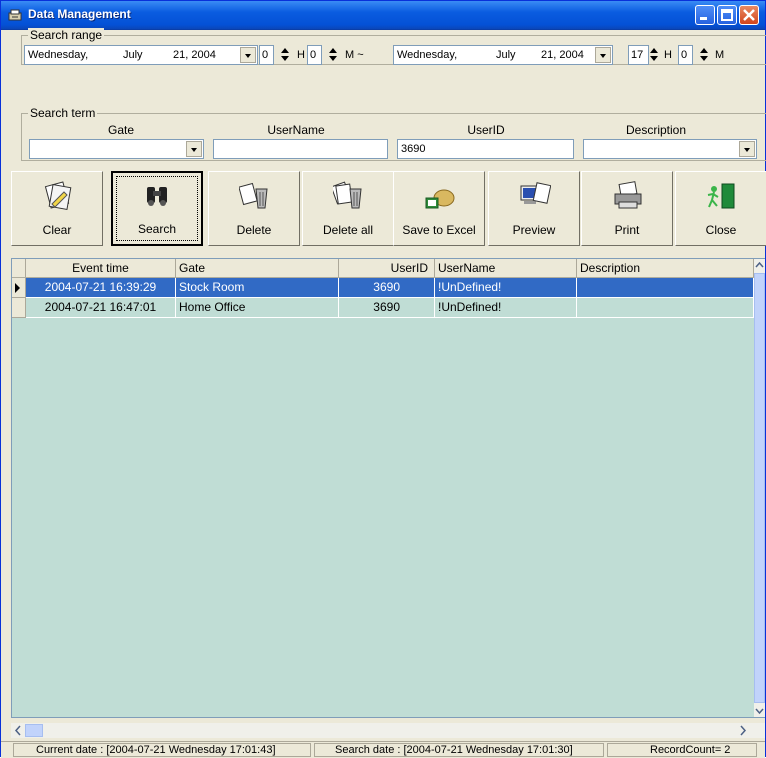 Image resolution: width=766 pixels, height=758 pixels. I want to click on close-button: Close, so click(720, 208).